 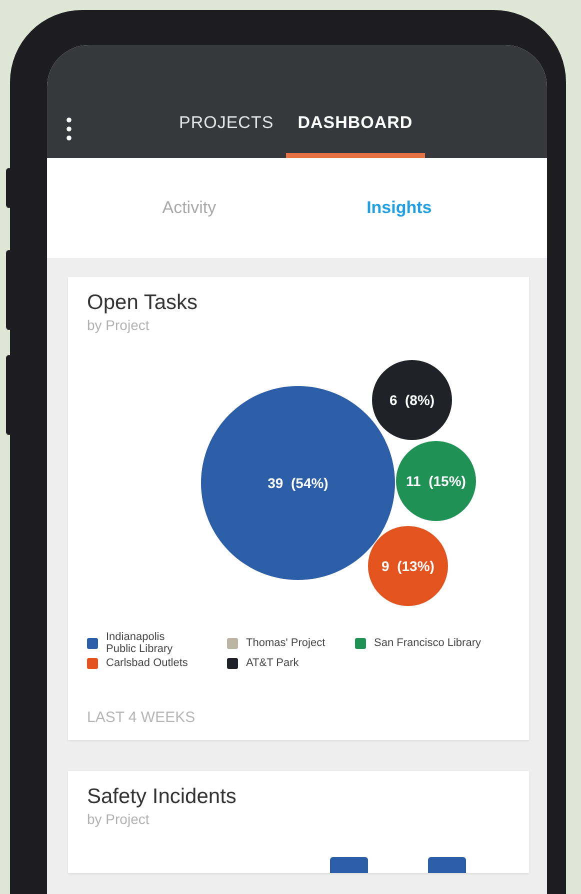 What do you see at coordinates (412, 400) in the screenshot?
I see `bubble-label: 6 (8%)` at bounding box center [412, 400].